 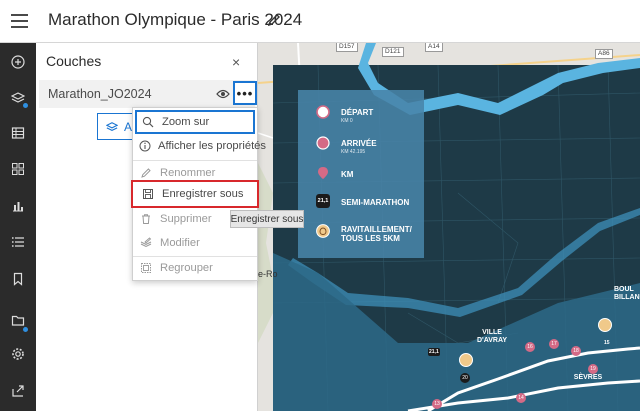 What do you see at coordinates (627, 293) in the screenshot?
I see `place-label: BOUL BILLANC` at bounding box center [627, 293].